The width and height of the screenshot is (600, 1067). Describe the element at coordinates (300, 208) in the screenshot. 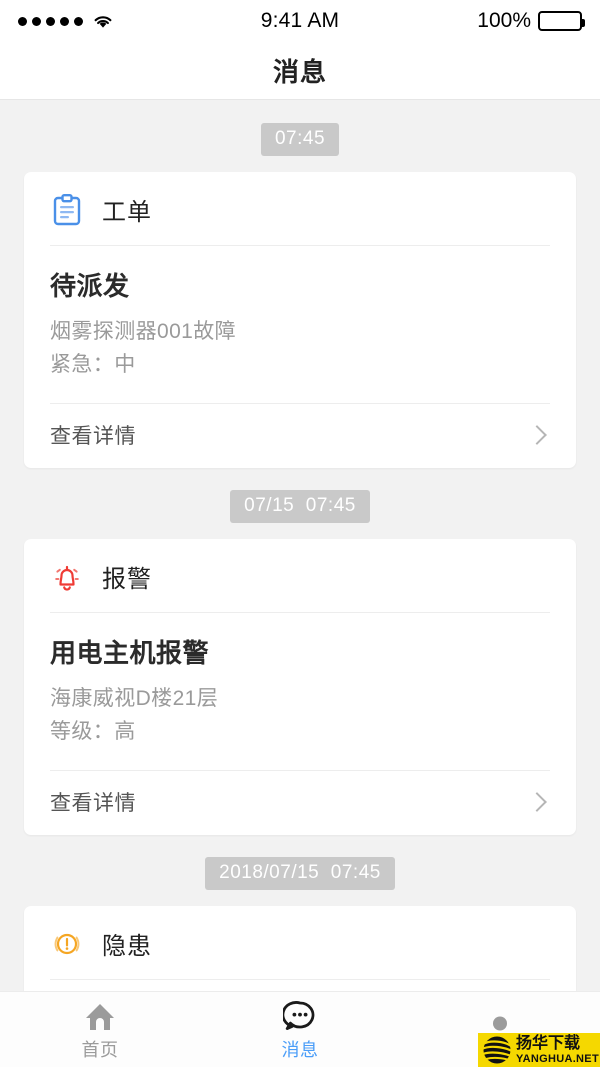

I see `card-header: 工单` at that location.